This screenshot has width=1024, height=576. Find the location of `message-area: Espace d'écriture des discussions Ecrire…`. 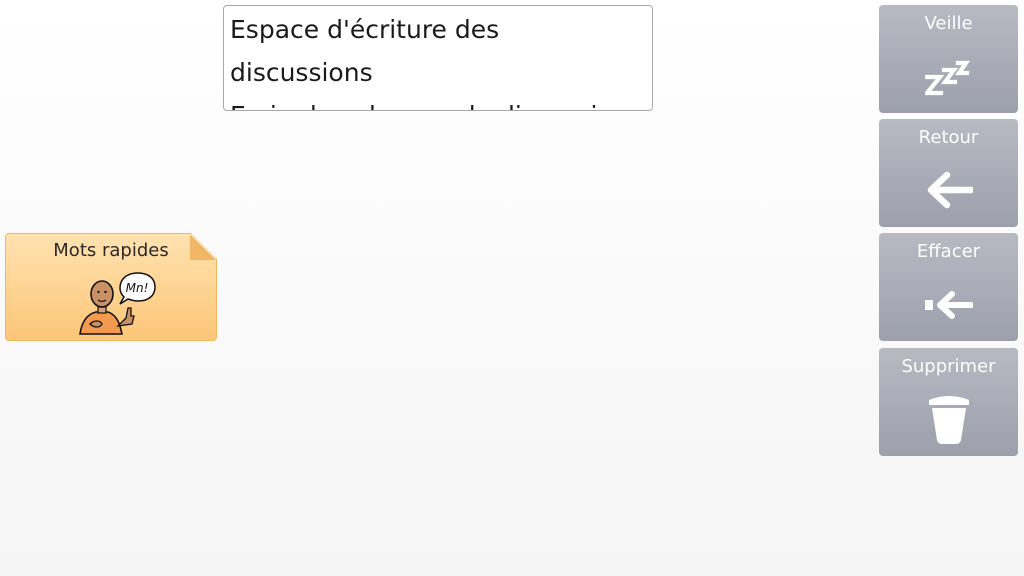

message-area: Espace d'écriture des discussions Ecrire… is located at coordinates (438, 58).